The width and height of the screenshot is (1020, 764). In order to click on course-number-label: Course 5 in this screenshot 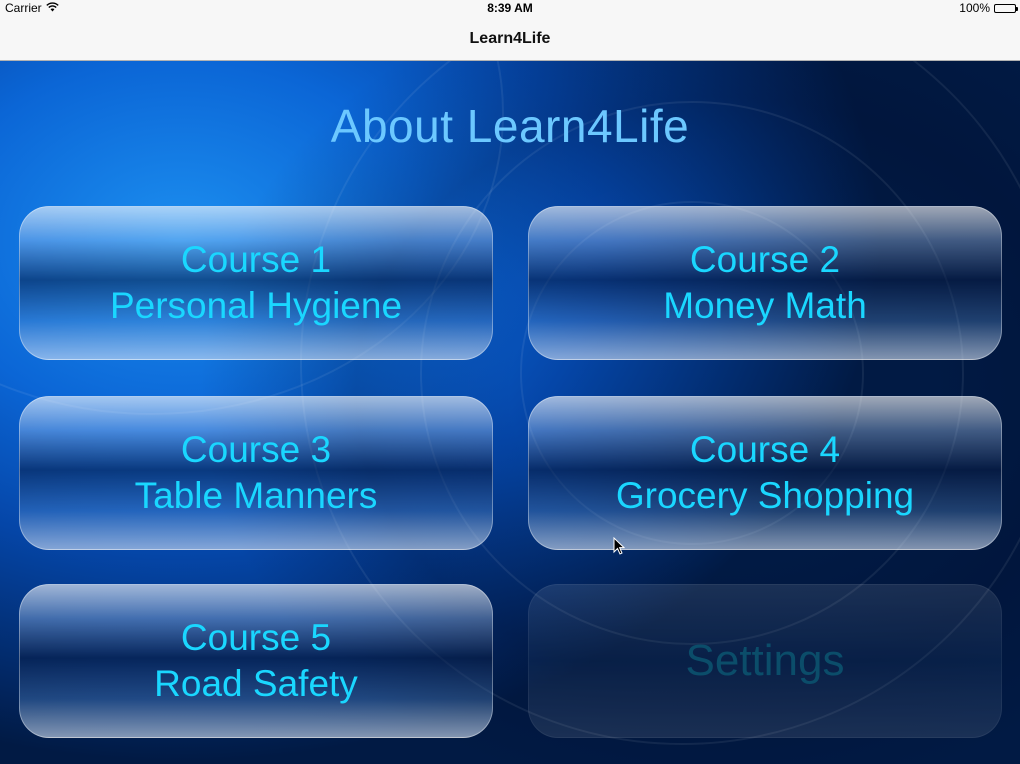, I will do `click(256, 637)`.